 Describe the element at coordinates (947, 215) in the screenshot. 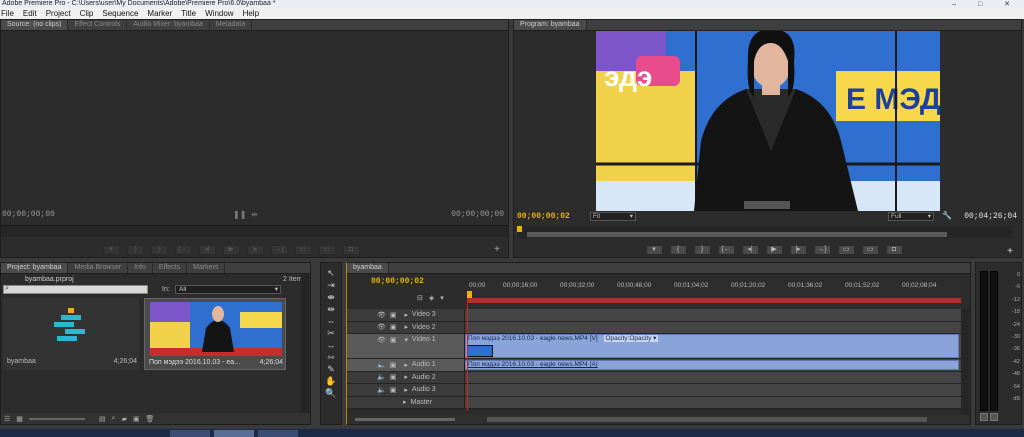

I see `wrench-icon: 🔧` at that location.